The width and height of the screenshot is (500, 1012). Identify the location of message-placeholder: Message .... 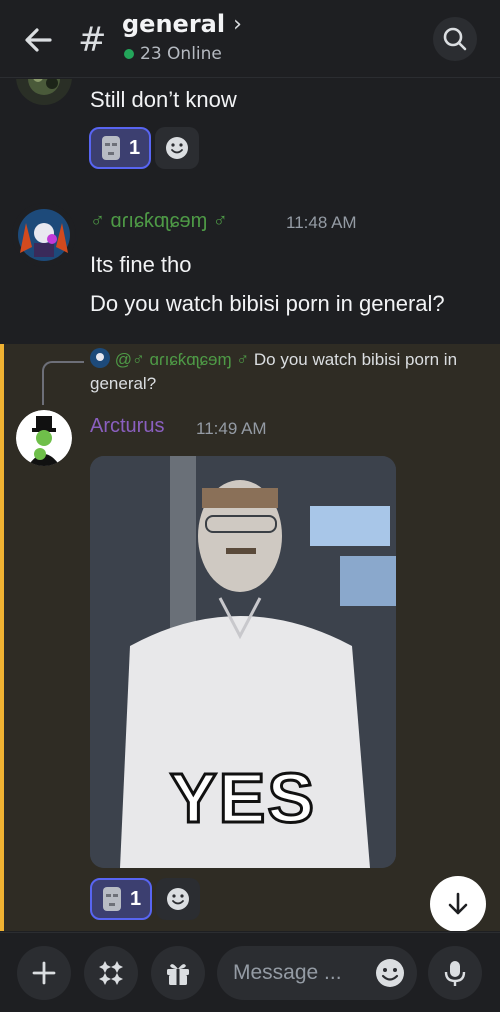
(287, 972).